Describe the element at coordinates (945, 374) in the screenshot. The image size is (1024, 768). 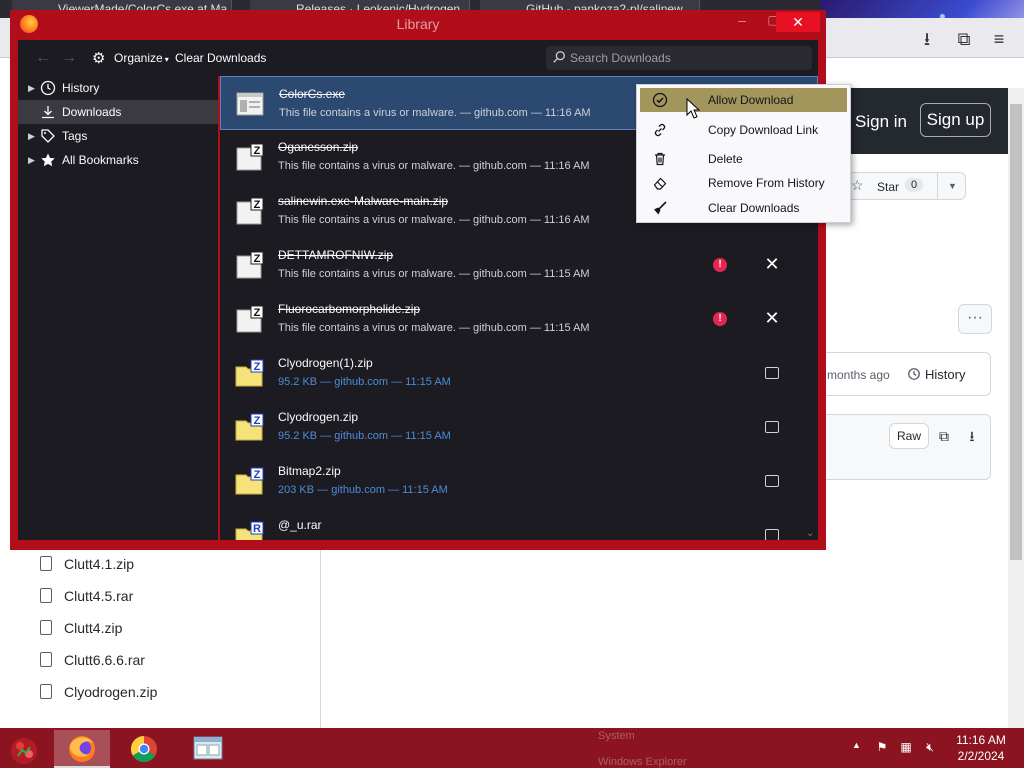
I see `history-label: History` at that location.